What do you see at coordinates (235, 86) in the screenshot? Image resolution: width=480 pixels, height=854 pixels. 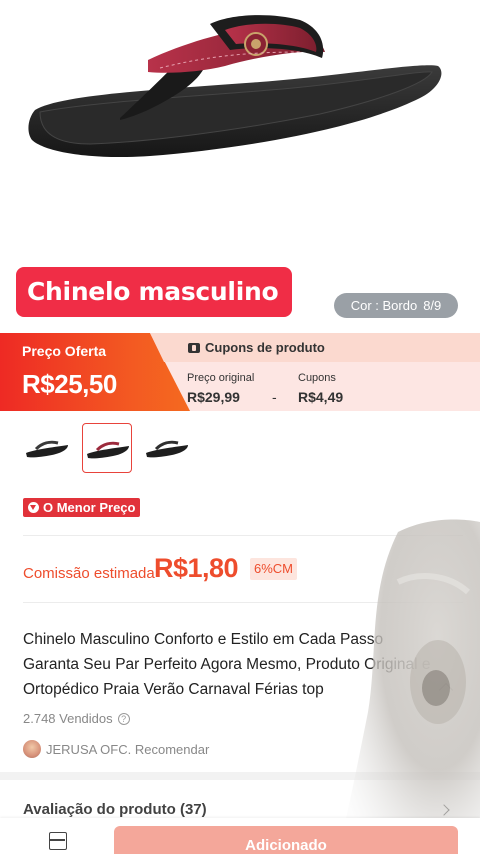 I see `flip-flop-illustration` at bounding box center [235, 86].